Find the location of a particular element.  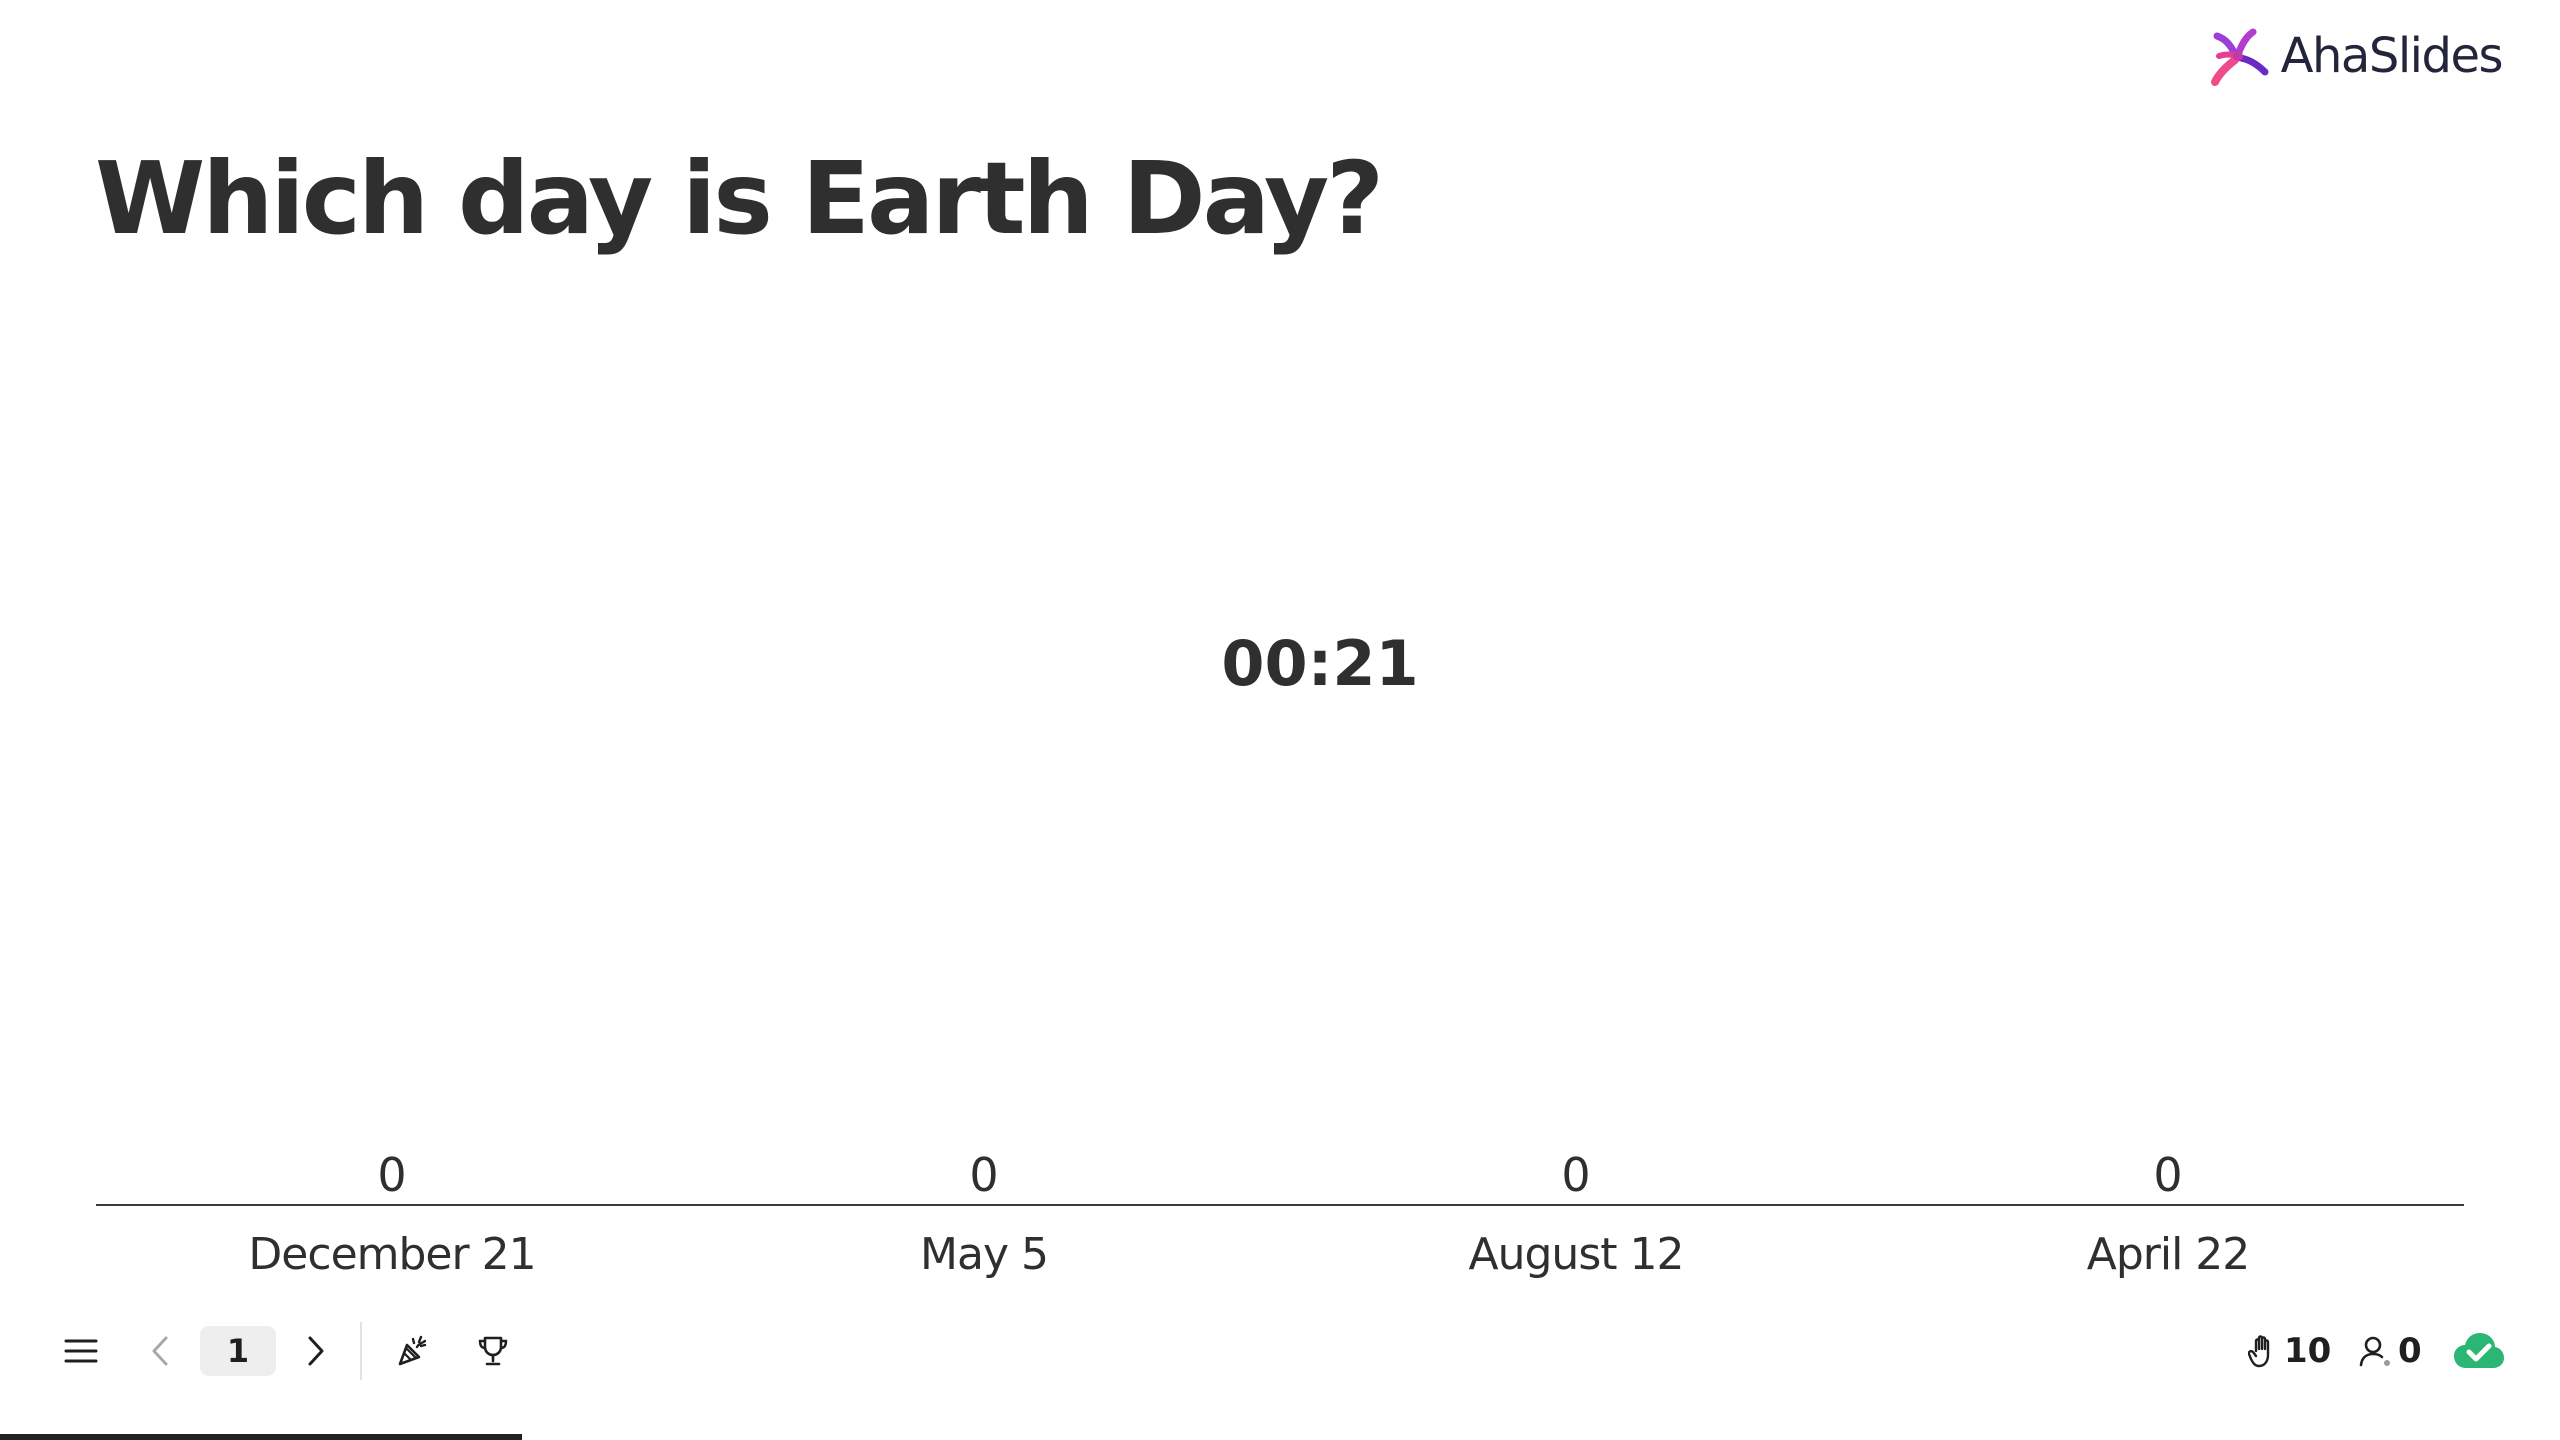

next-slide-button is located at coordinates (316, 1351).